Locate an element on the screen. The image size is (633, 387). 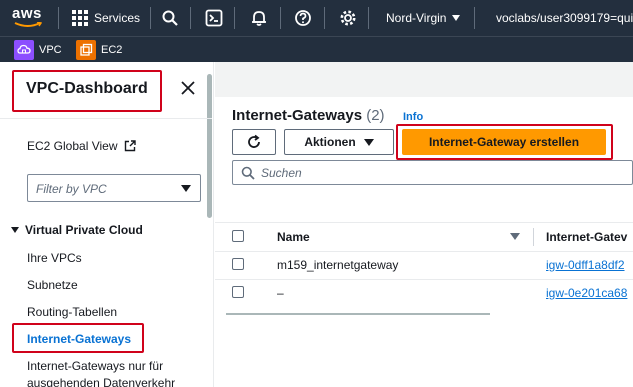
row-divider is located at coordinates (424, 279).